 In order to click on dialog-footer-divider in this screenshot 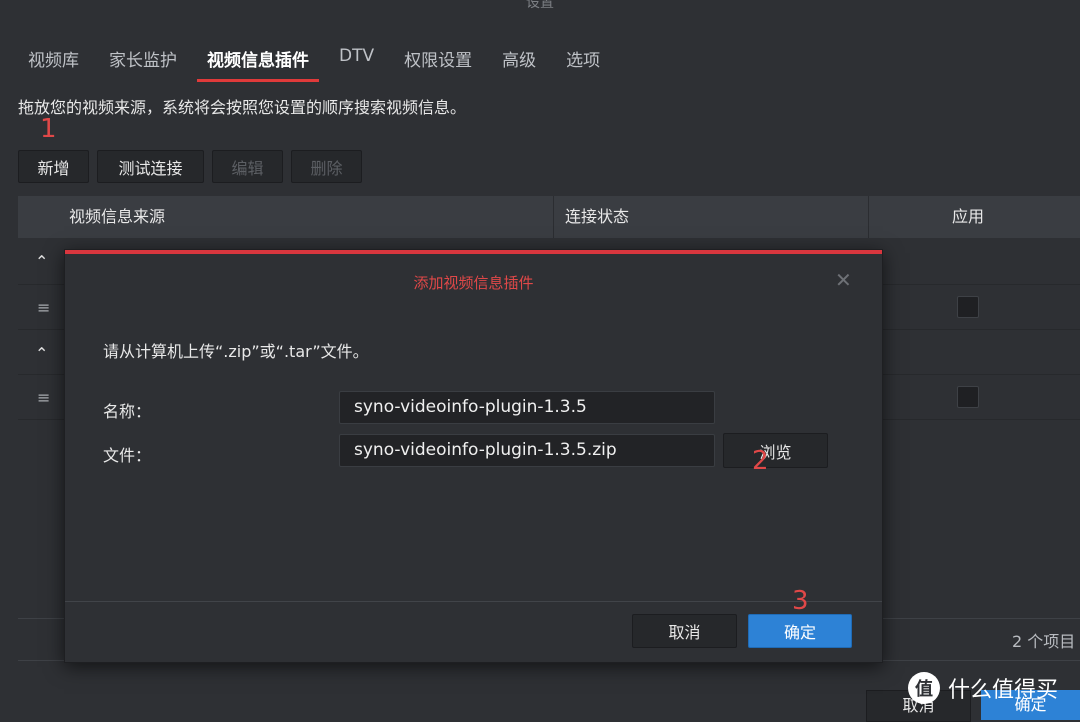, I will do `click(473, 601)`.